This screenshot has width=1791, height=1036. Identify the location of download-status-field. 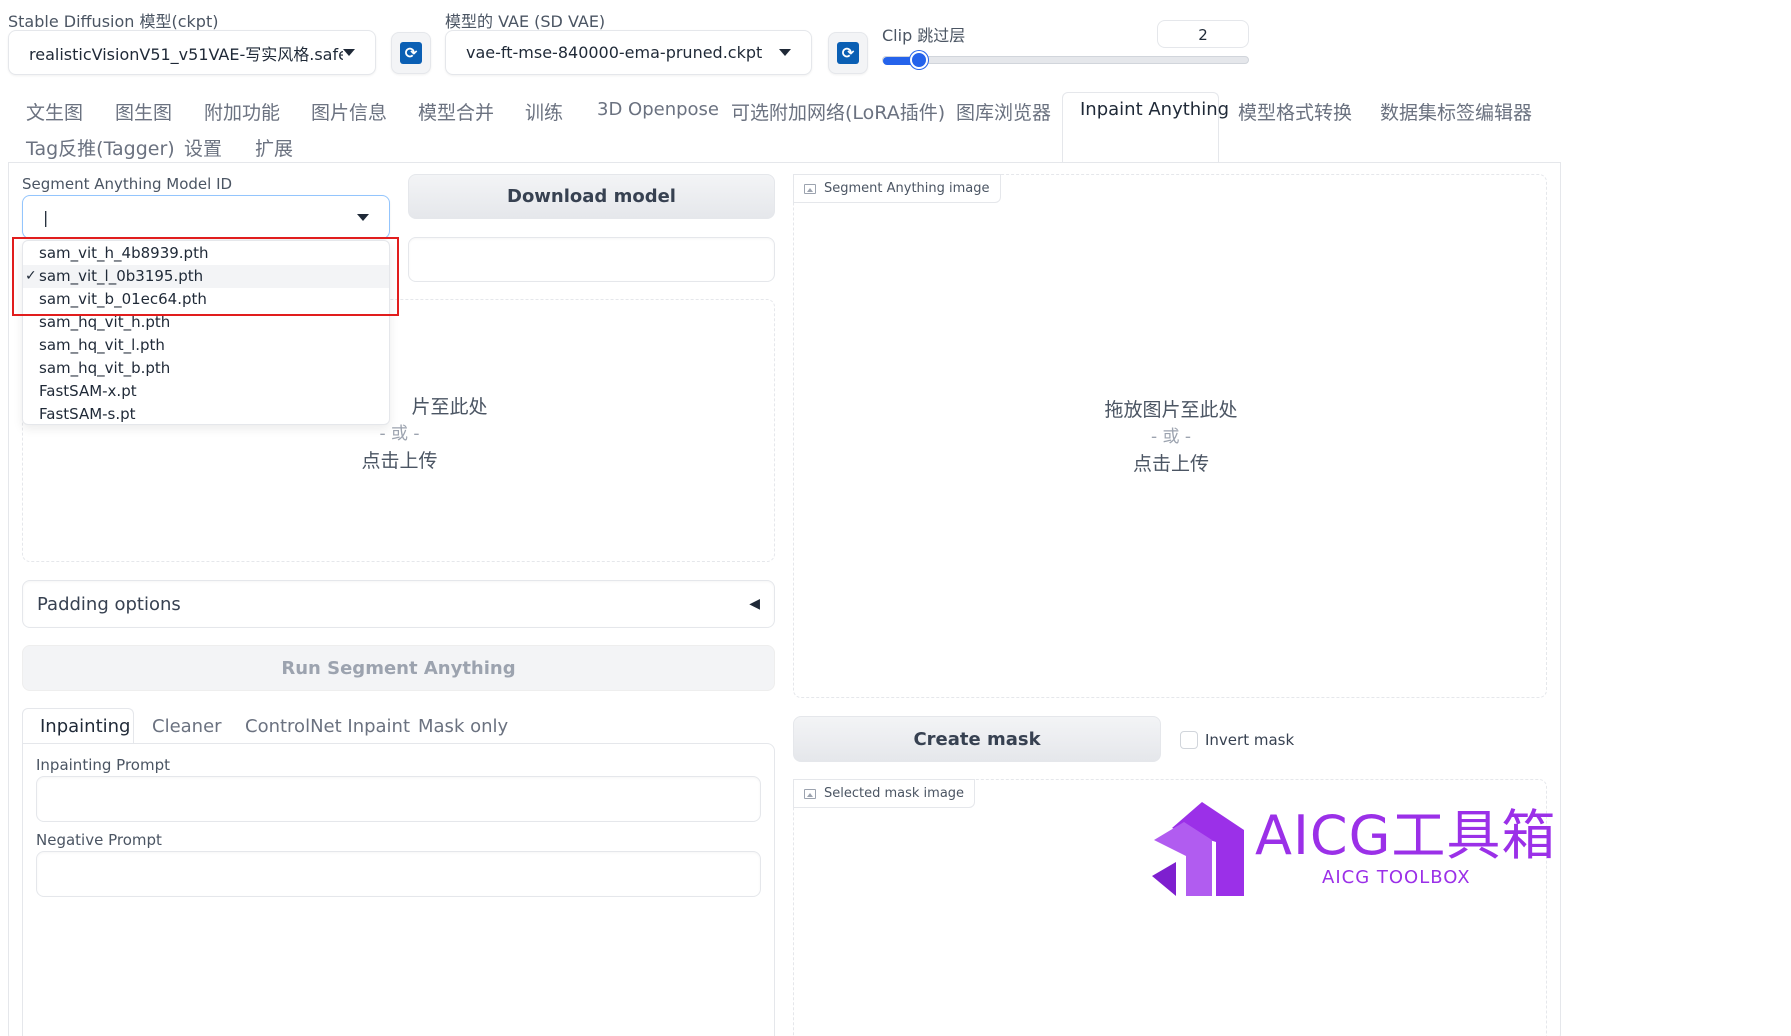
(591, 259).